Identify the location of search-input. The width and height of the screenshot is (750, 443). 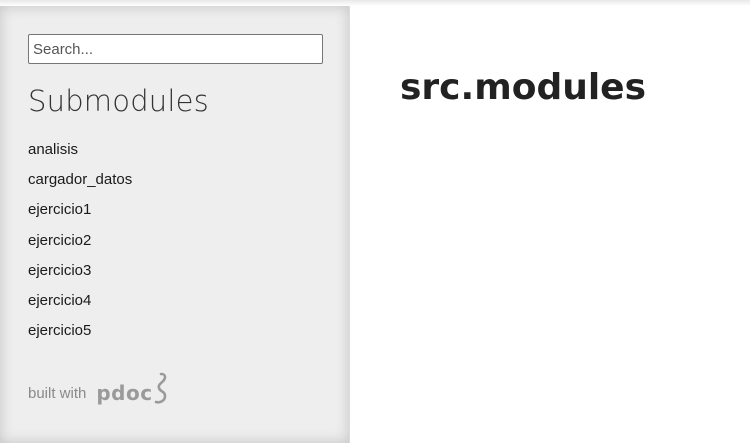
(175, 49).